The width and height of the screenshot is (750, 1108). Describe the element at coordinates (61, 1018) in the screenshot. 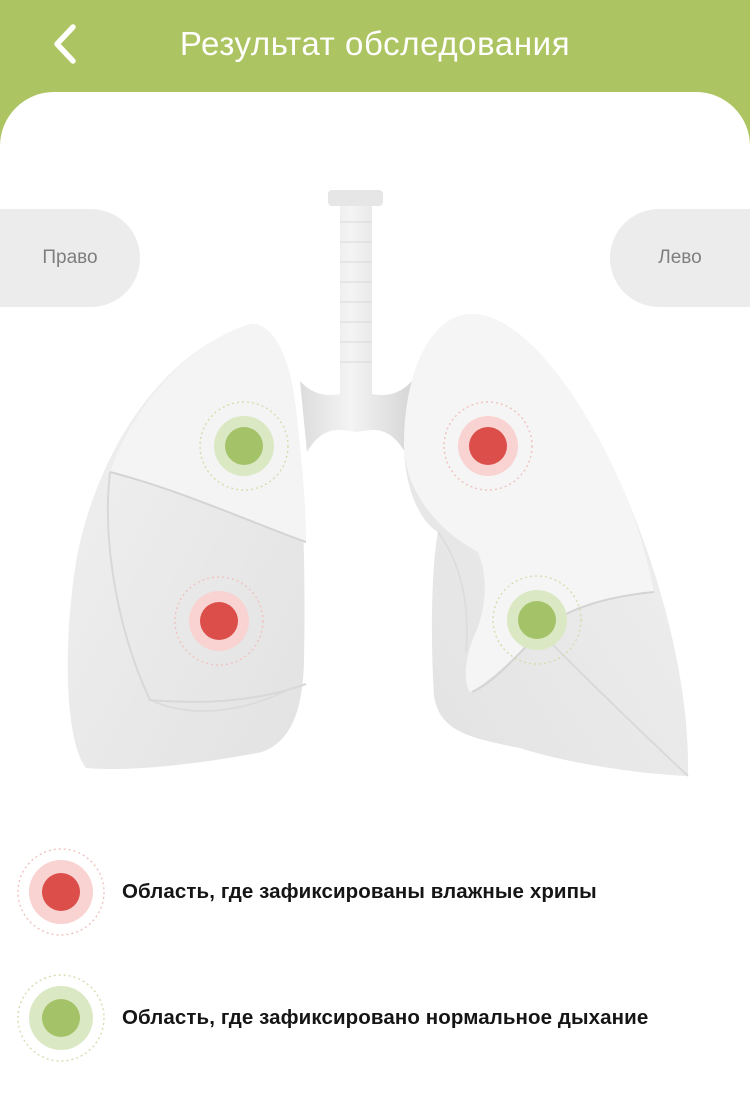

I see `normal-marker-icon` at that location.